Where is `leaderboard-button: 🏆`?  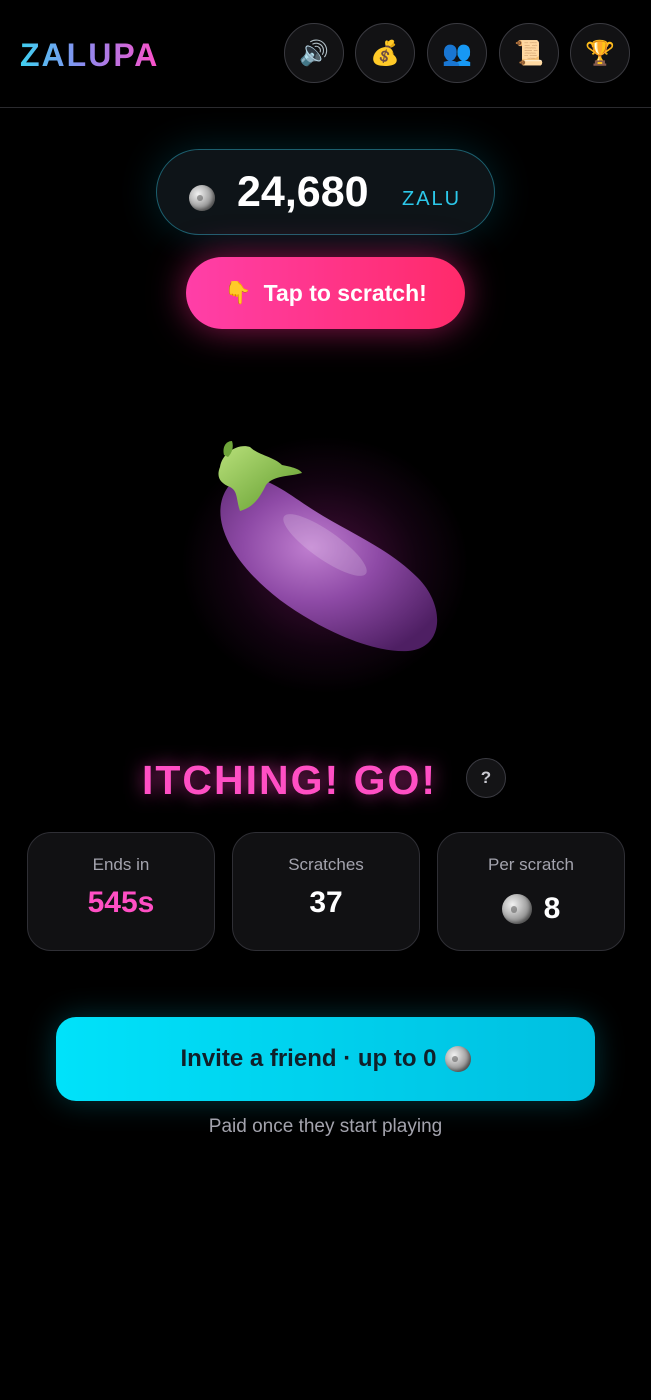
leaderboard-button: 🏆 is located at coordinates (600, 53).